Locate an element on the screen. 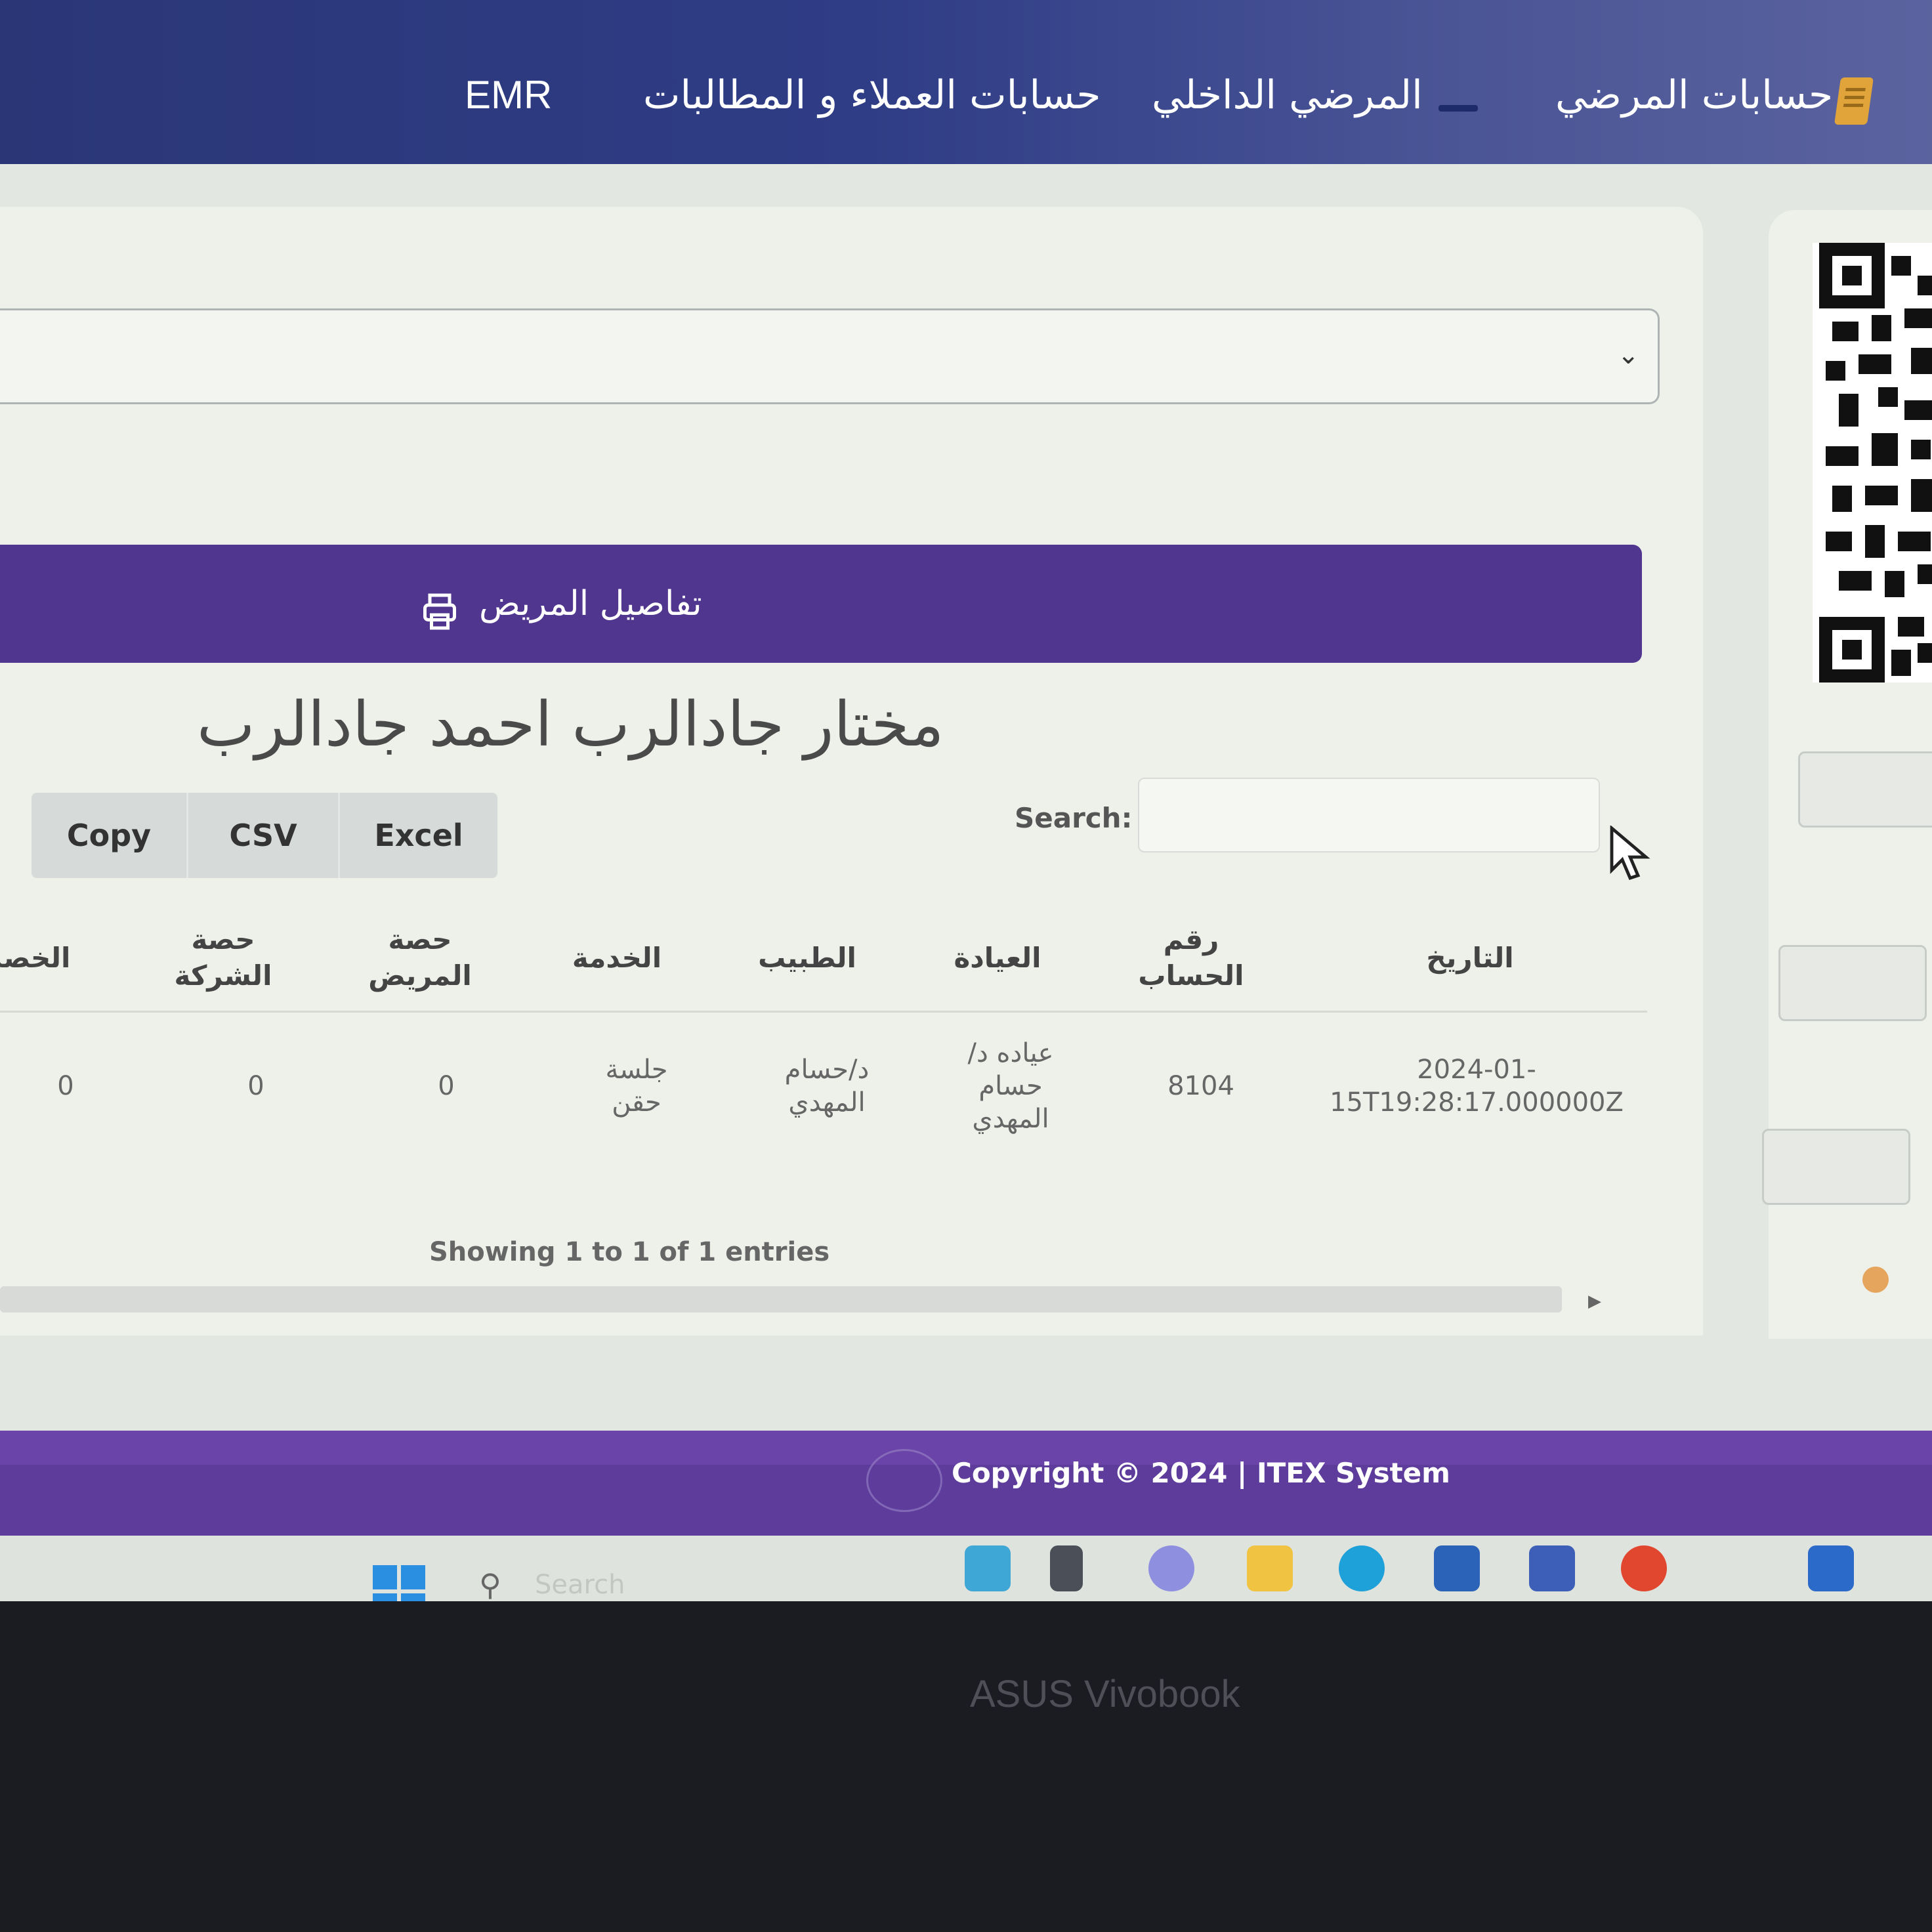  col-patient-share: حصة المريض is located at coordinates (420, 958).